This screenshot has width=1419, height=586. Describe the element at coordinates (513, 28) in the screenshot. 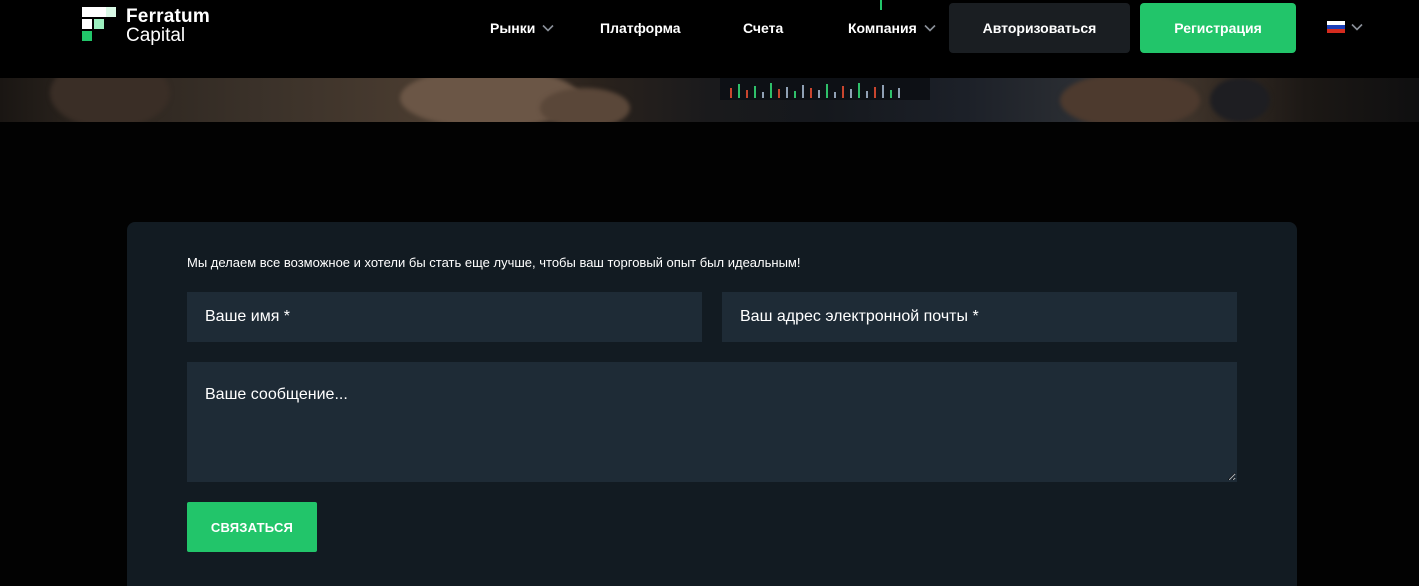

I see `nav-item-label: Рынки` at that location.